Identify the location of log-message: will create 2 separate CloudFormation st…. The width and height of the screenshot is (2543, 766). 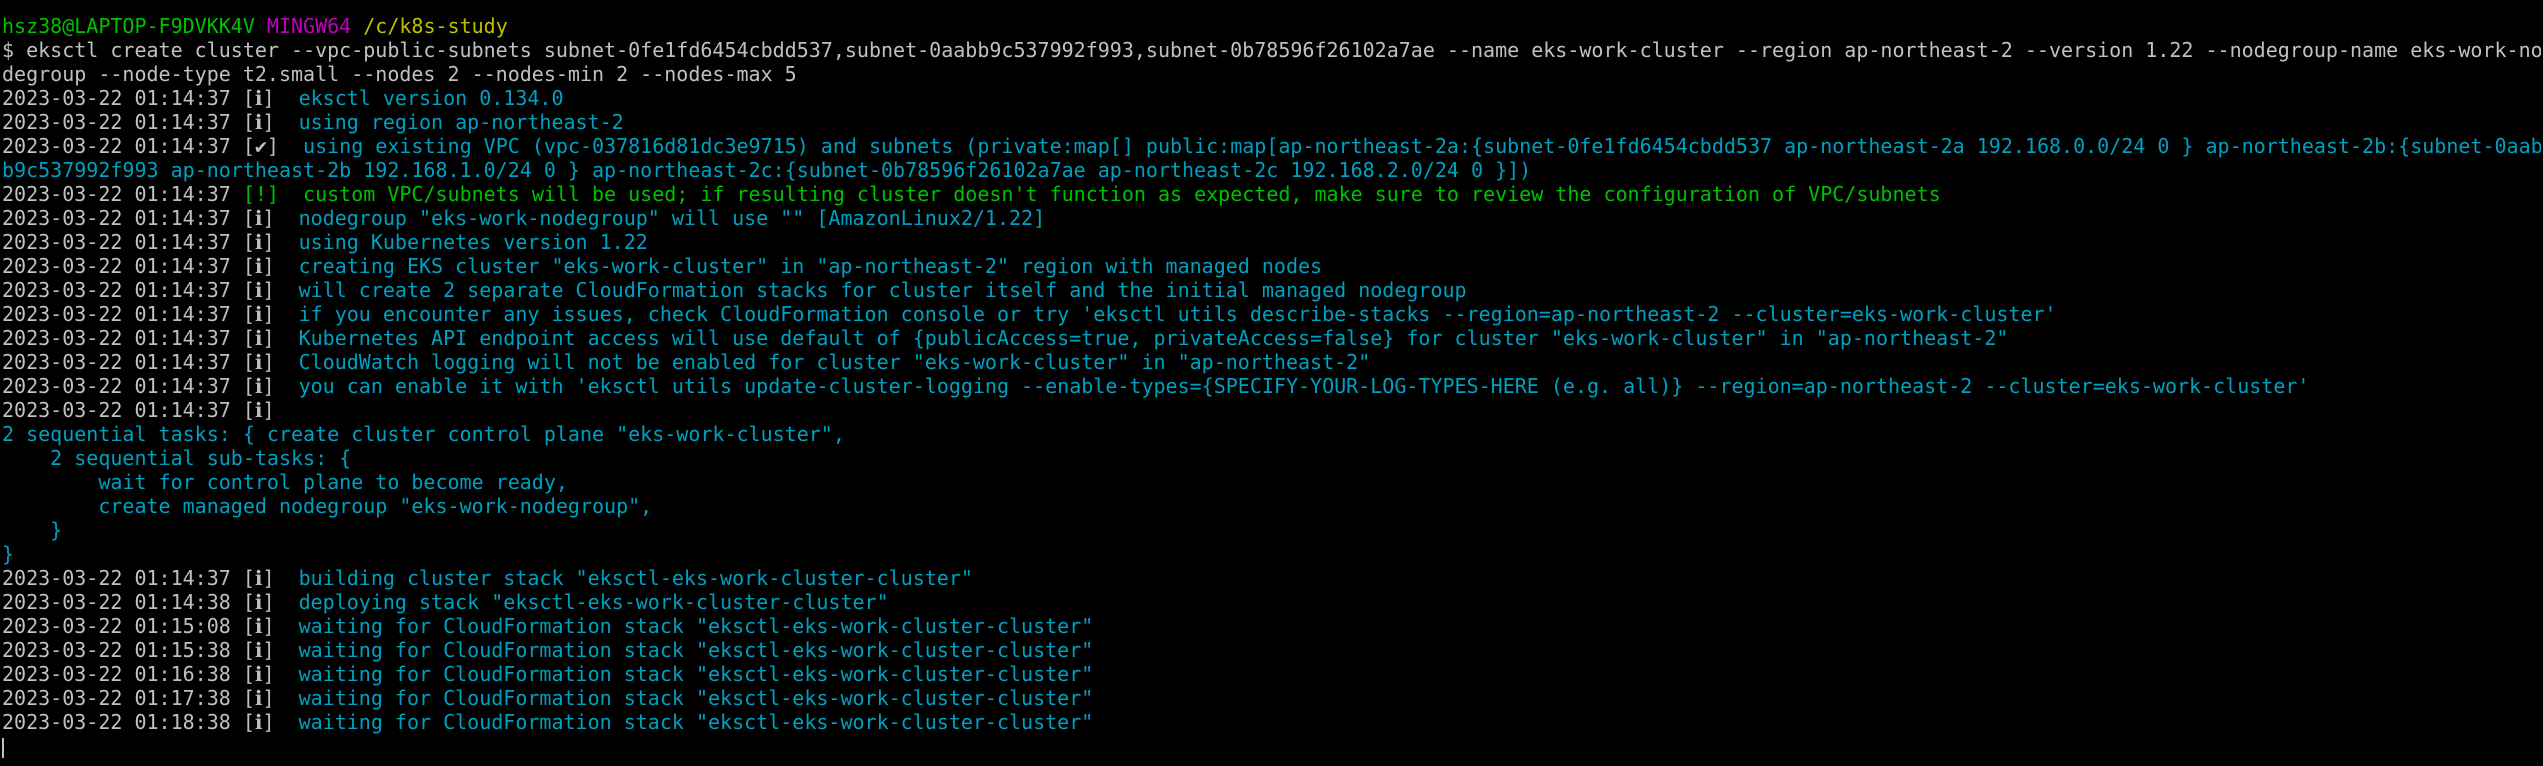
(870, 290).